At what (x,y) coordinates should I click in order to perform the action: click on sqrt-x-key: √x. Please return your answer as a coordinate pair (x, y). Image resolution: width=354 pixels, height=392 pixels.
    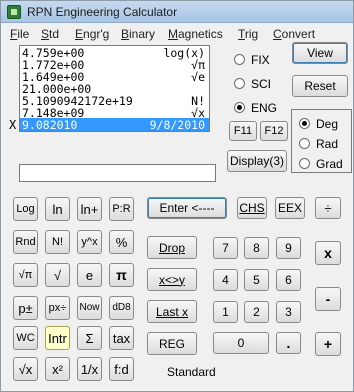
    Looking at the image, I should click on (25, 369).